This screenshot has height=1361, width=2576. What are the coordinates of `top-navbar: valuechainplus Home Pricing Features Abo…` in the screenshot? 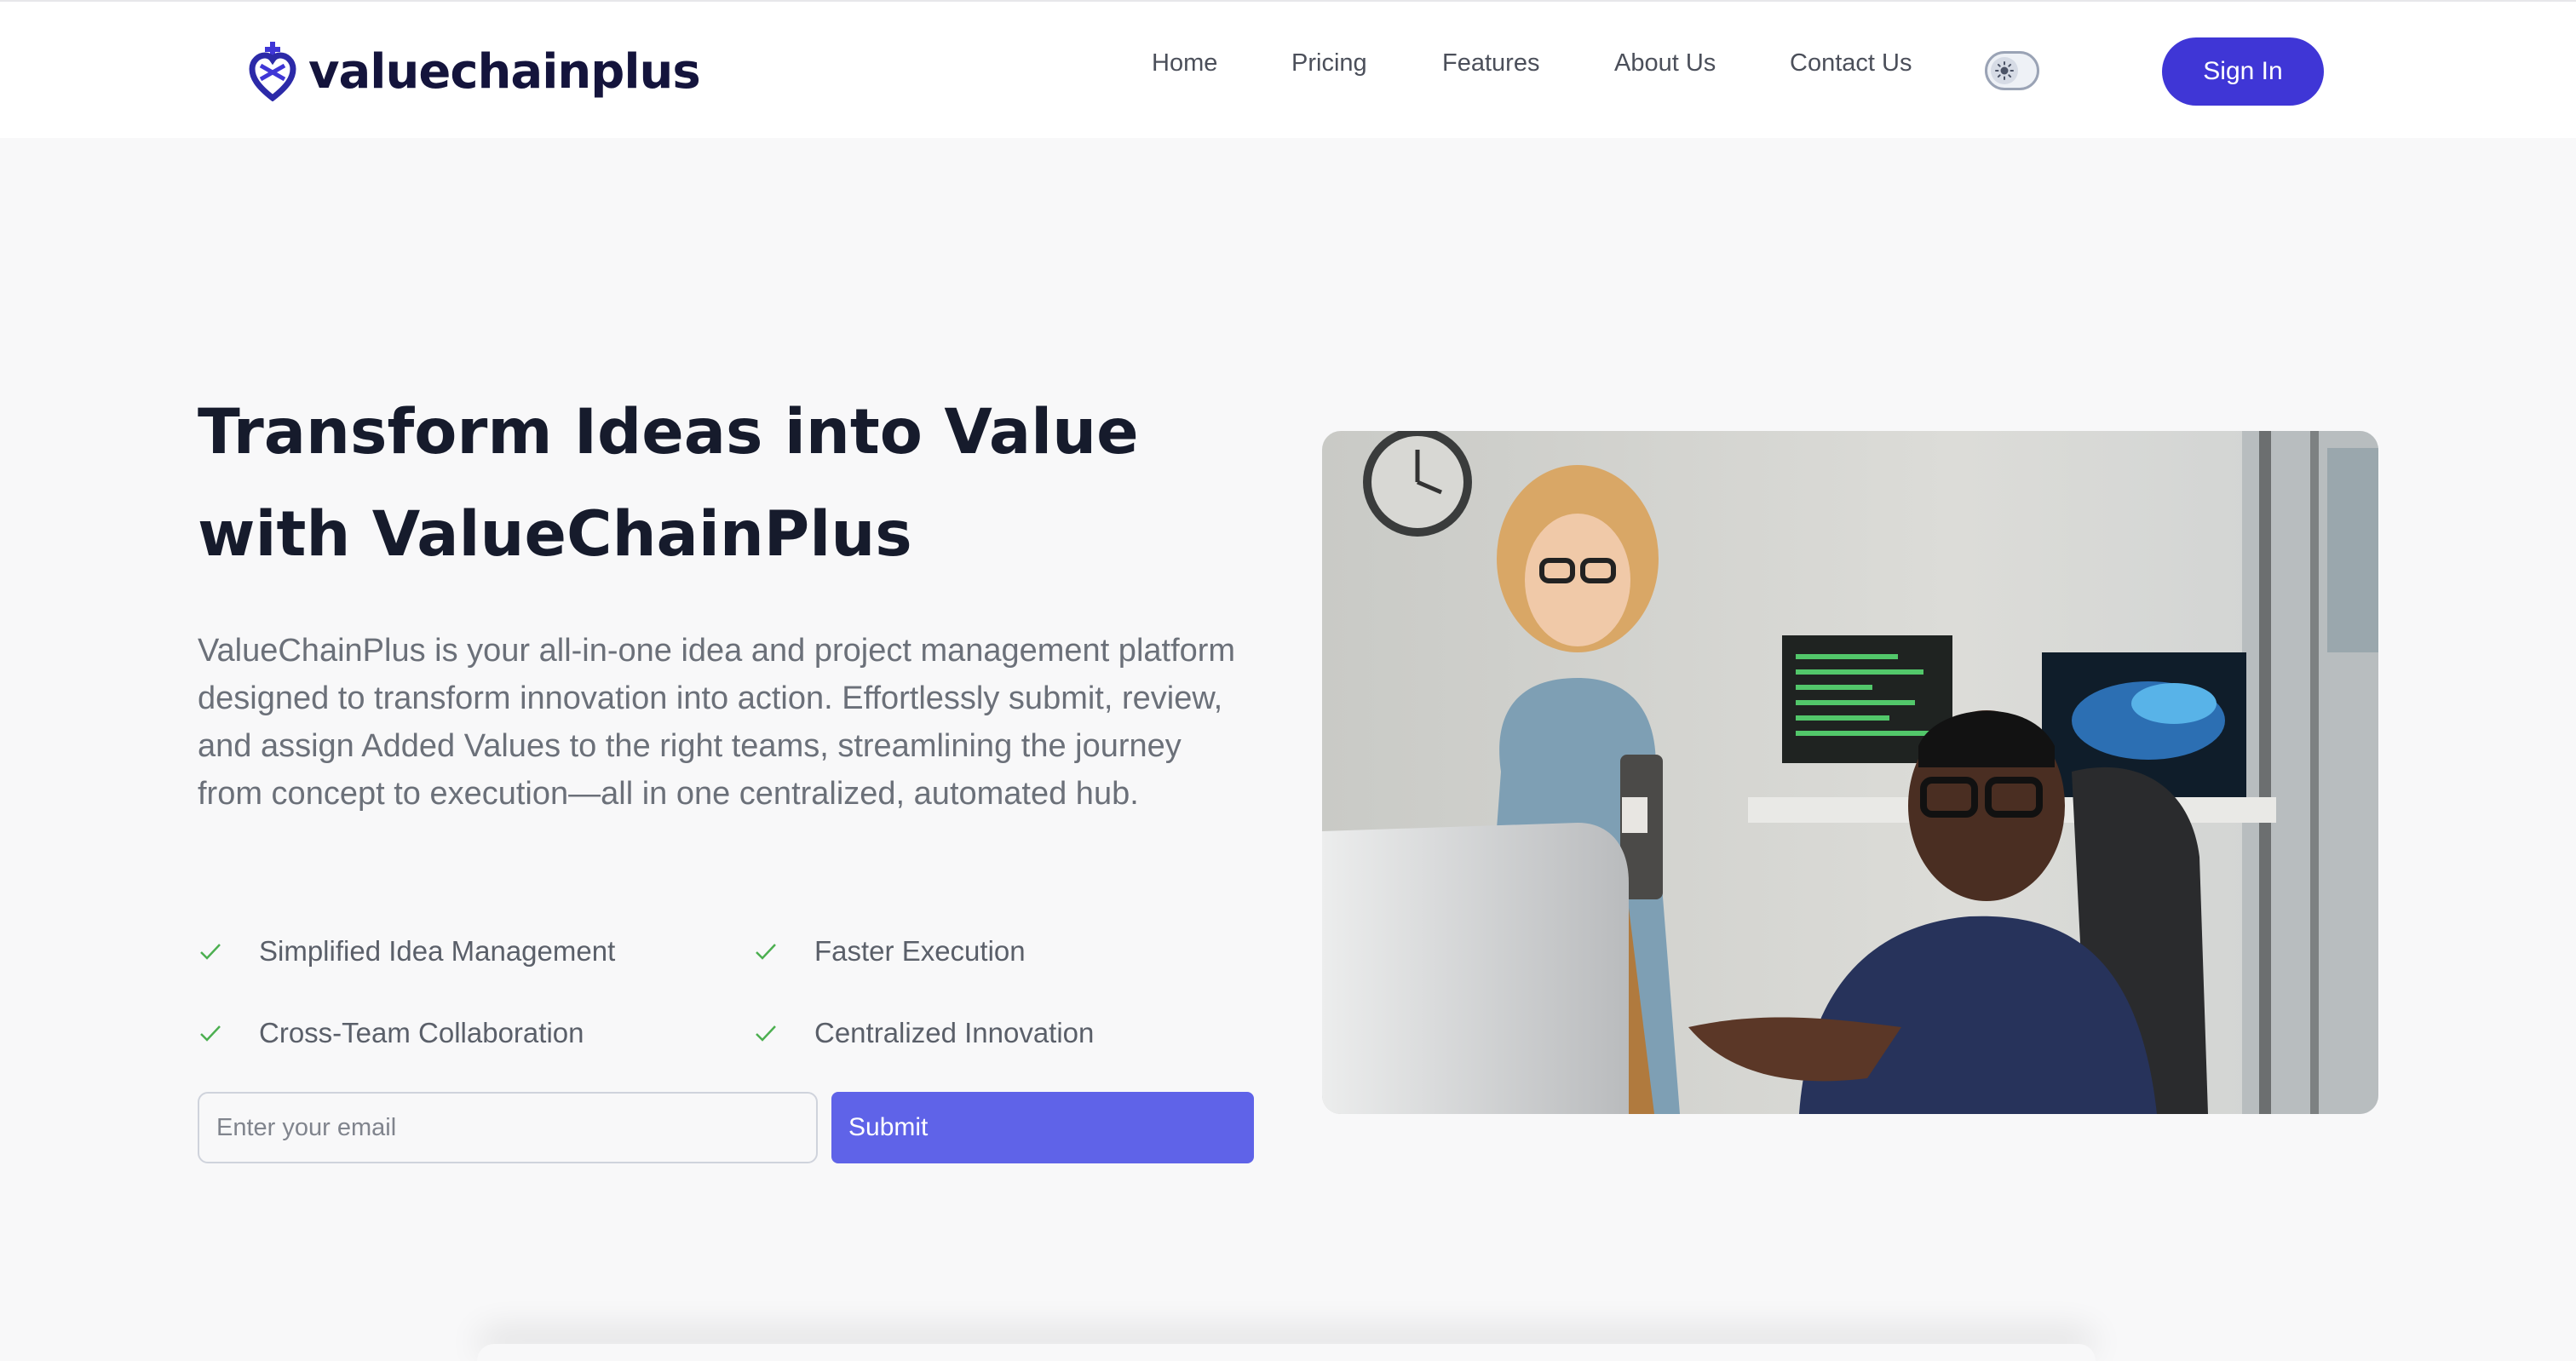 It's located at (1288, 69).